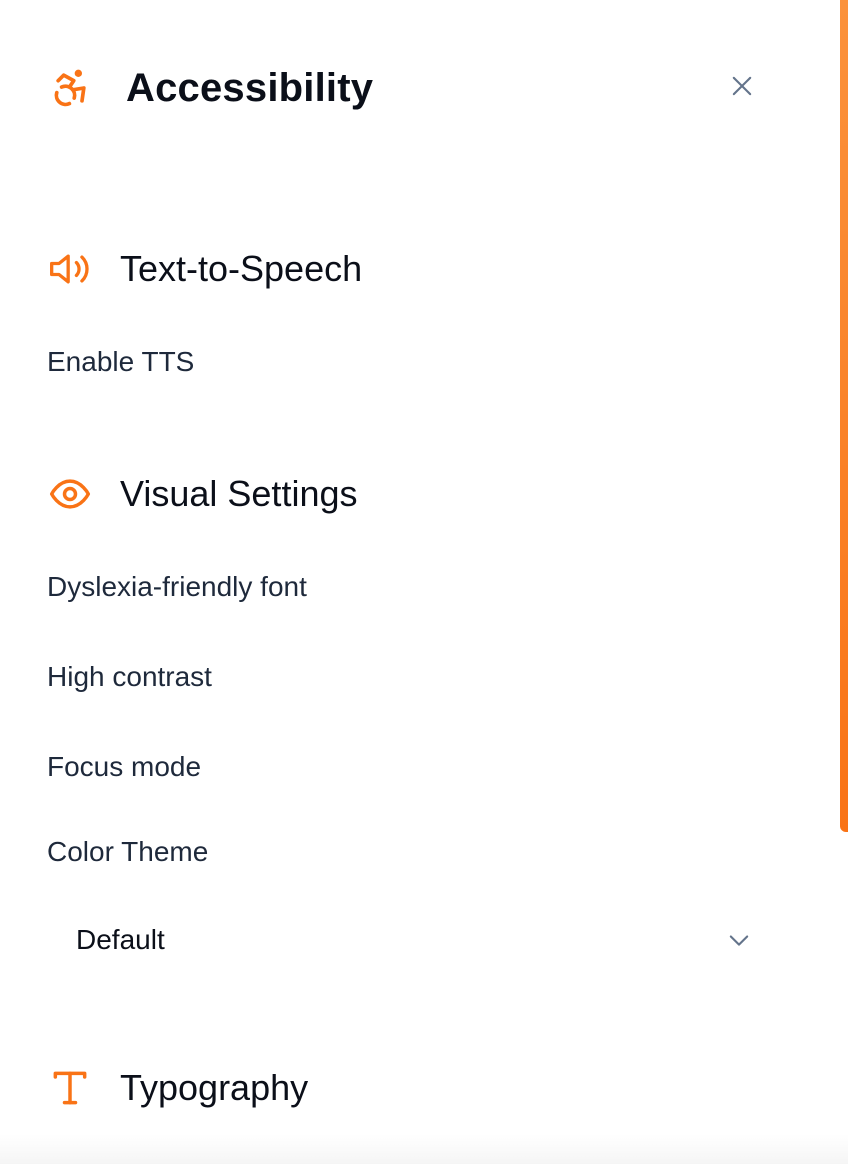 The height and width of the screenshot is (1164, 848). Describe the element at coordinates (844, 416) in the screenshot. I see `scrollbar-accent` at that location.